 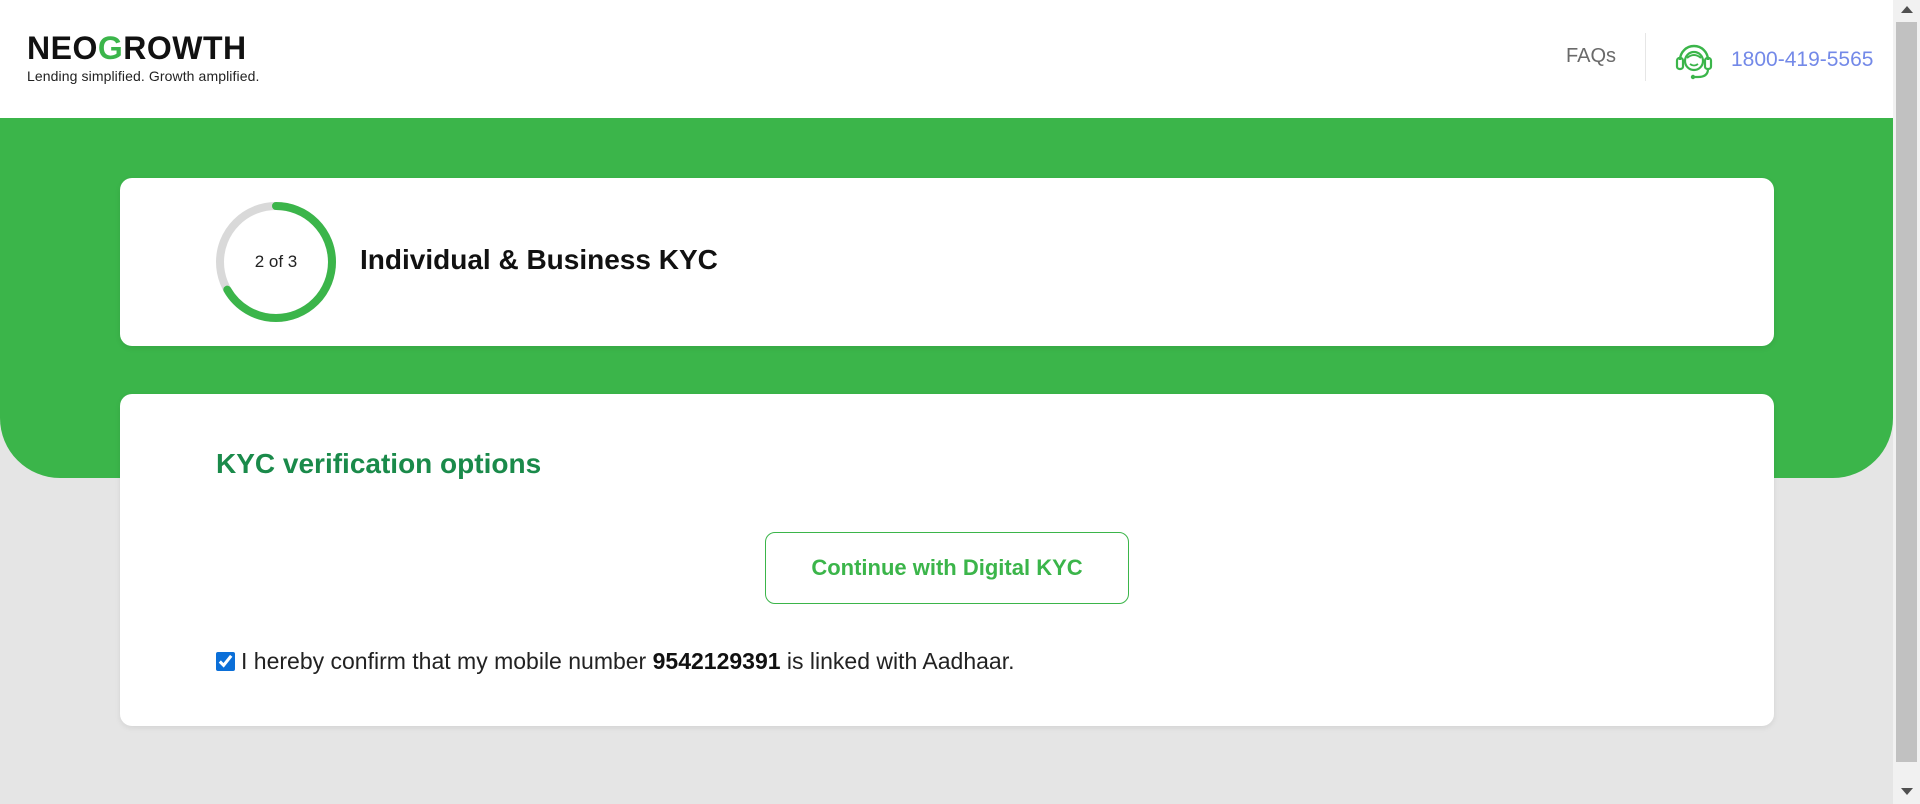 I want to click on header-divider, so click(x=1645, y=57).